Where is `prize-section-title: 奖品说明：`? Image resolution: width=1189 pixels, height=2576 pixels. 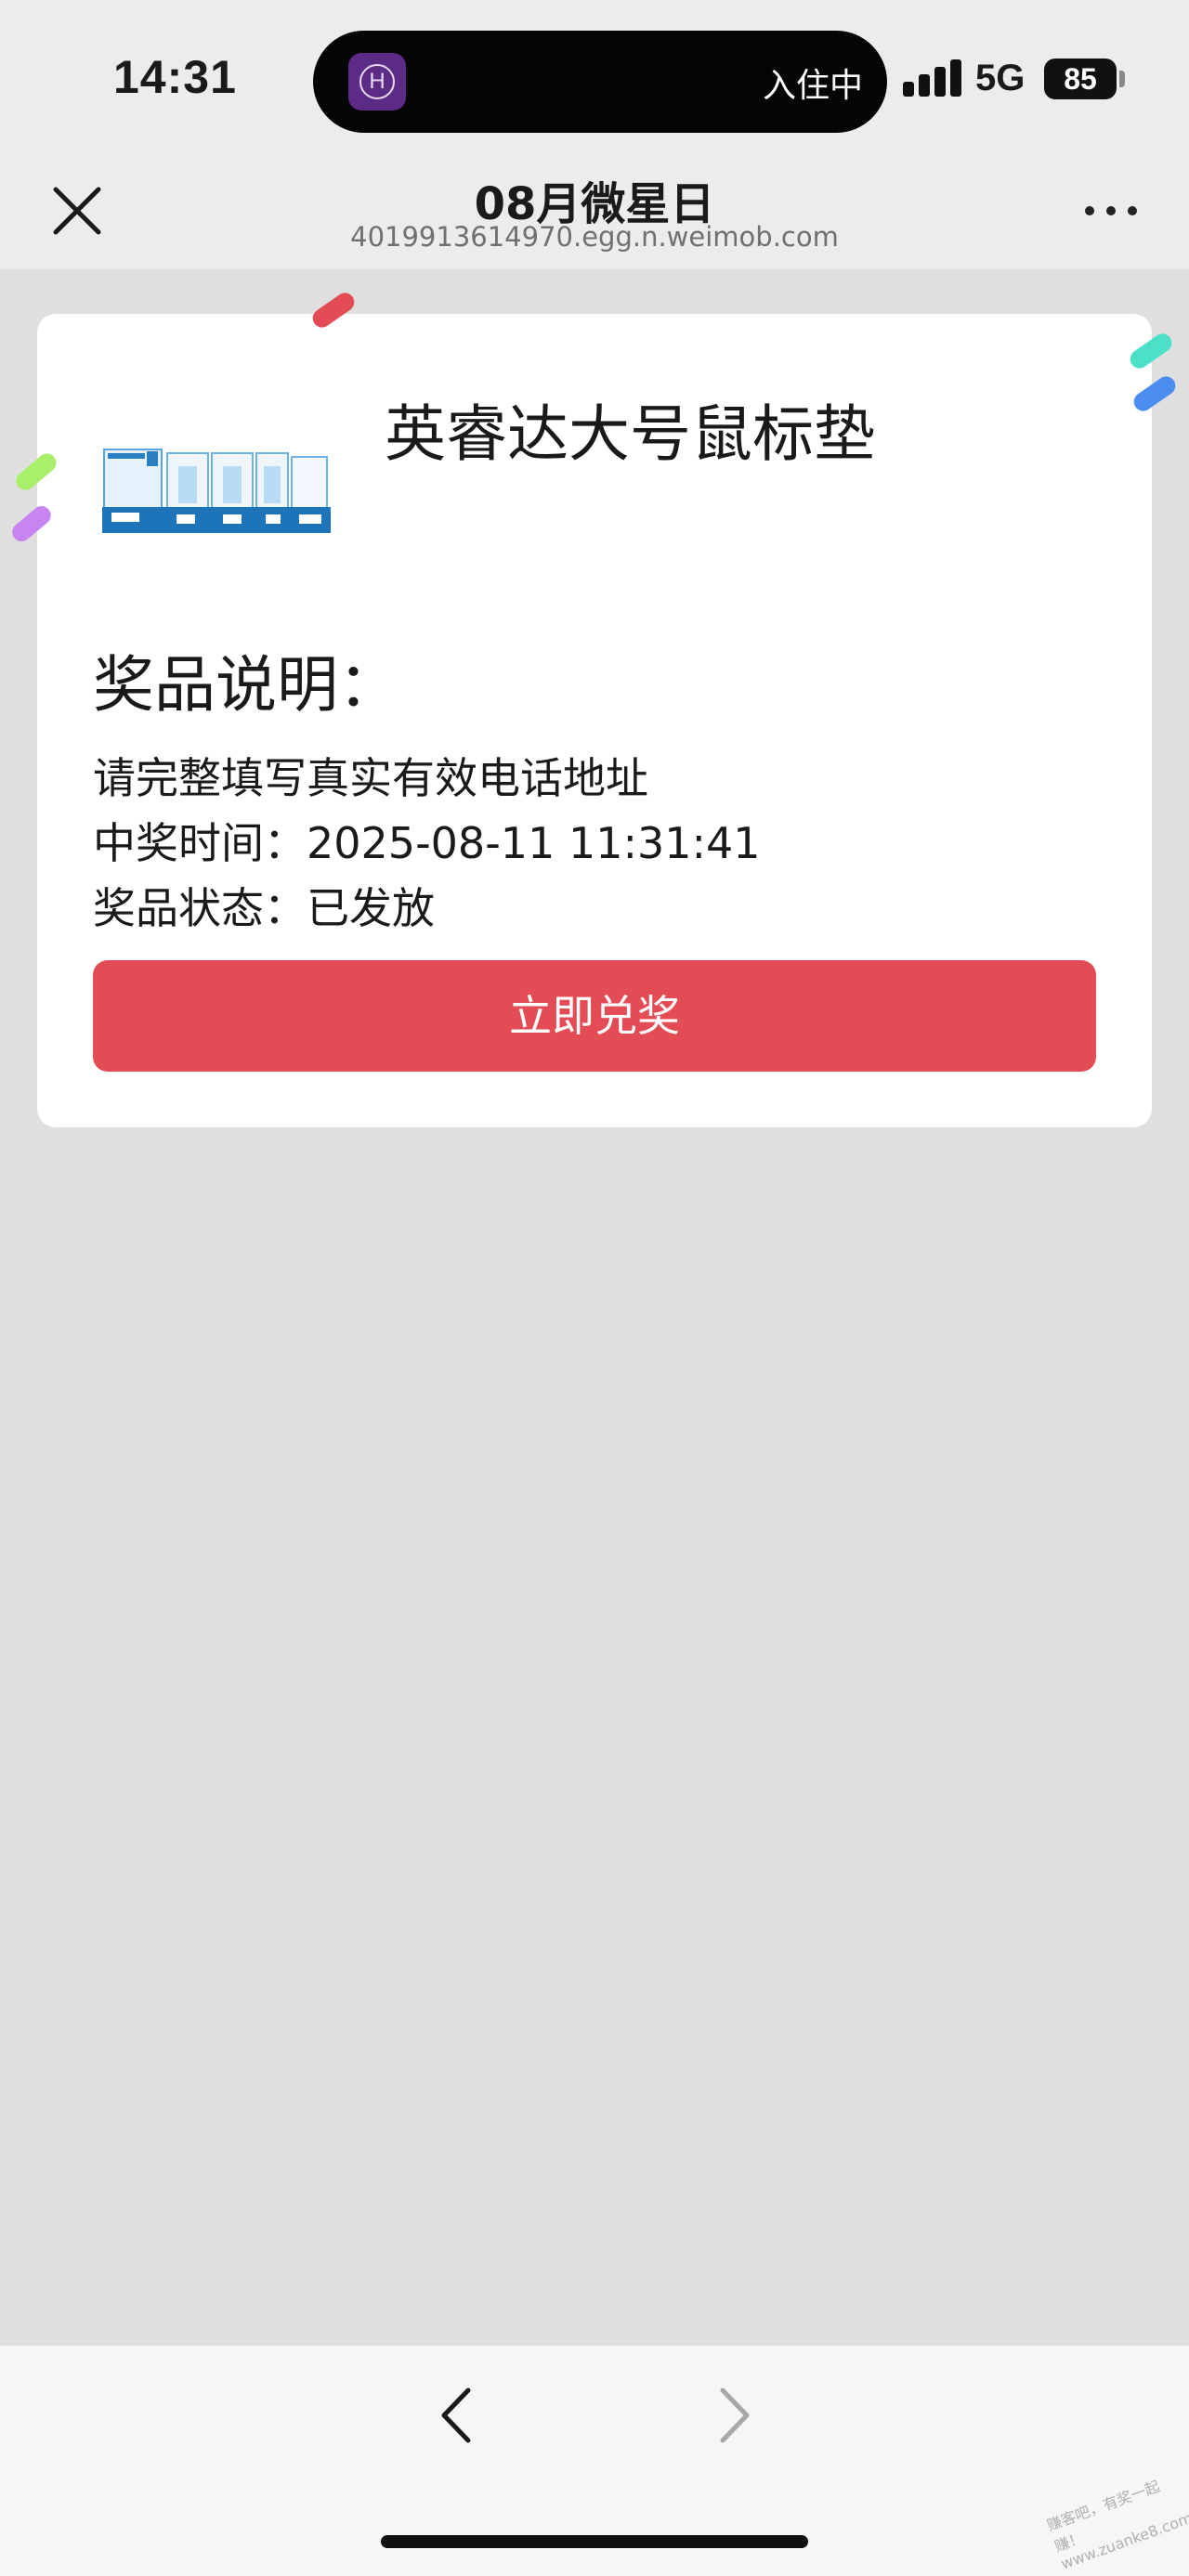
prize-section-title: 奖品说明： is located at coordinates (246, 685).